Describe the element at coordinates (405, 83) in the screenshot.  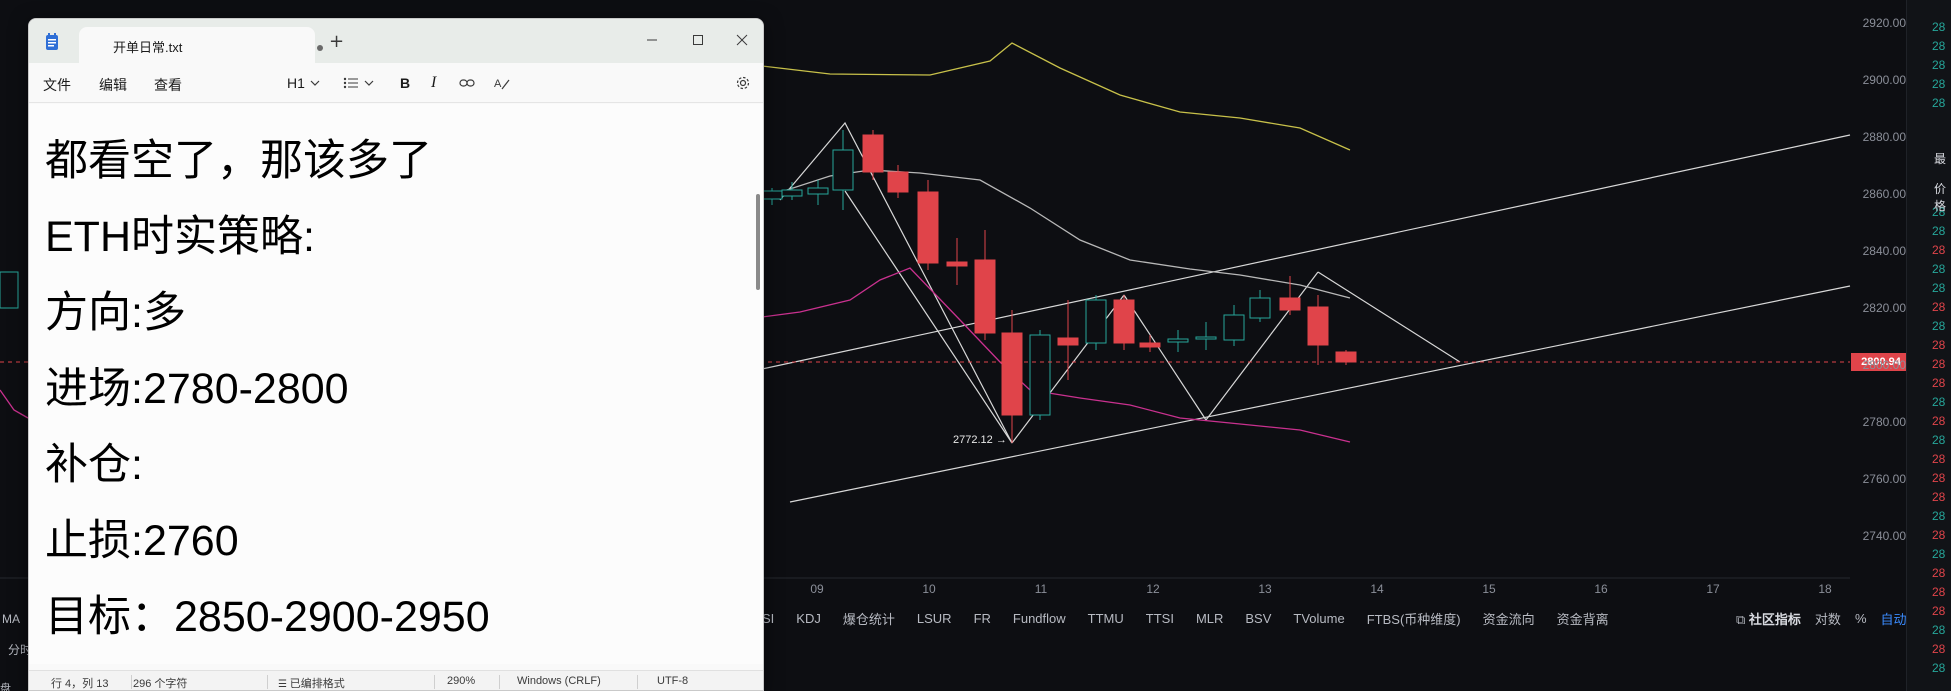
I see `bold-button: B` at that location.